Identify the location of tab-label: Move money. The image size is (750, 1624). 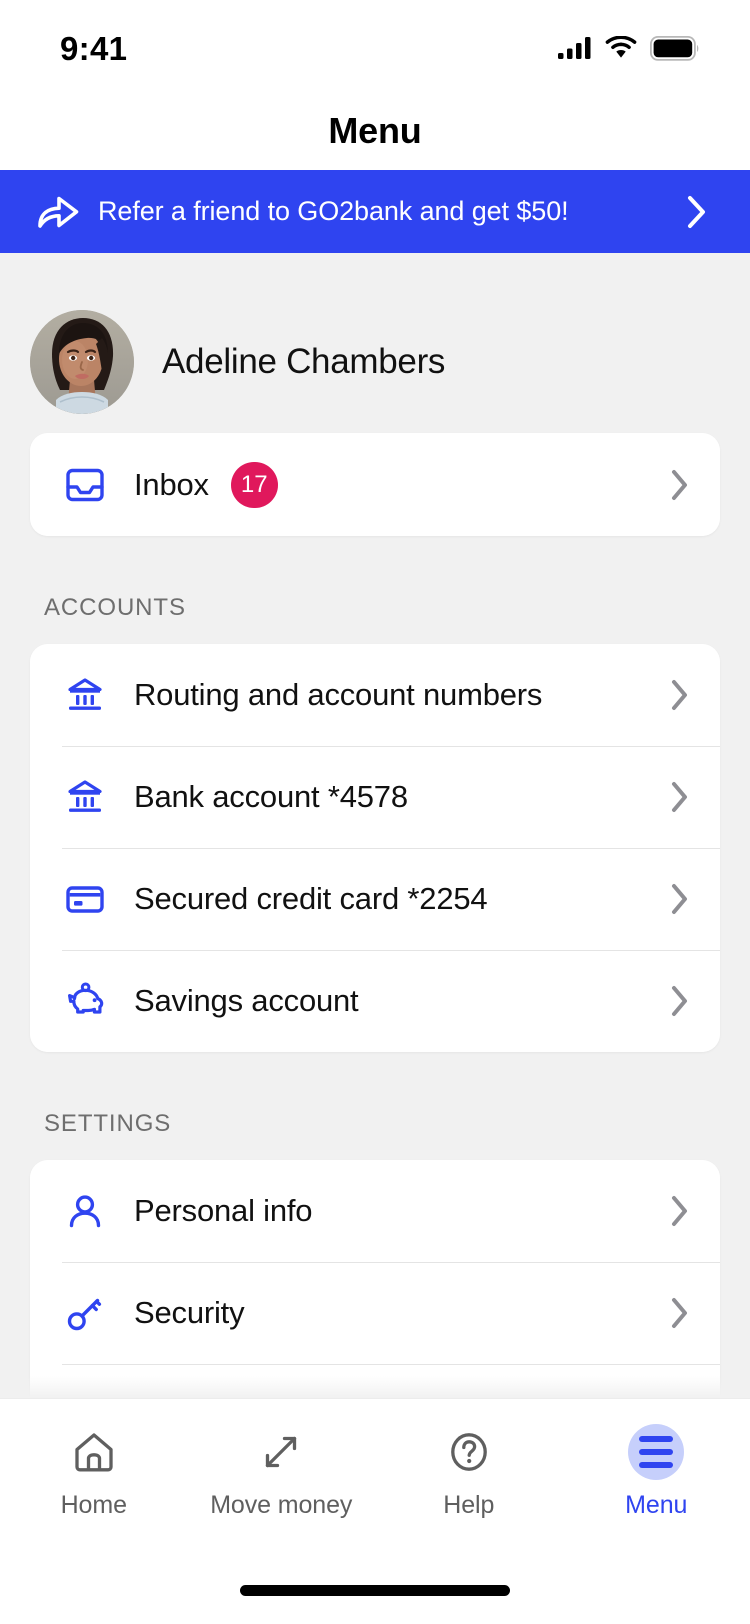
(281, 1505).